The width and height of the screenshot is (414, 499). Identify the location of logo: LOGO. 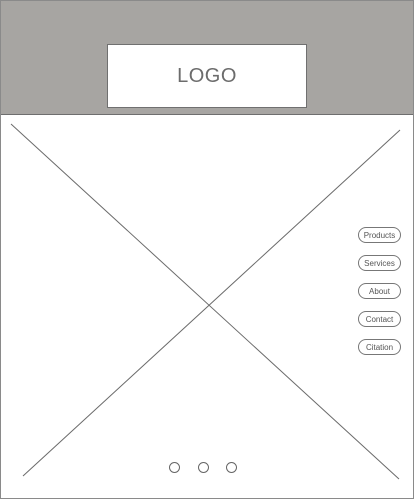
(207, 76).